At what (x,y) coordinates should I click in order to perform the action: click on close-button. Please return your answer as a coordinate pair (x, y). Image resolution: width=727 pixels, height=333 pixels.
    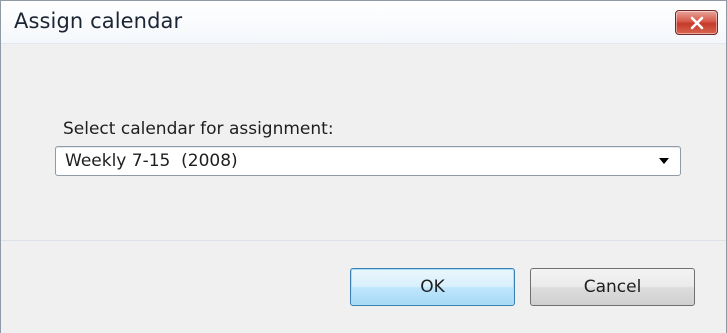
    Looking at the image, I should click on (696, 22).